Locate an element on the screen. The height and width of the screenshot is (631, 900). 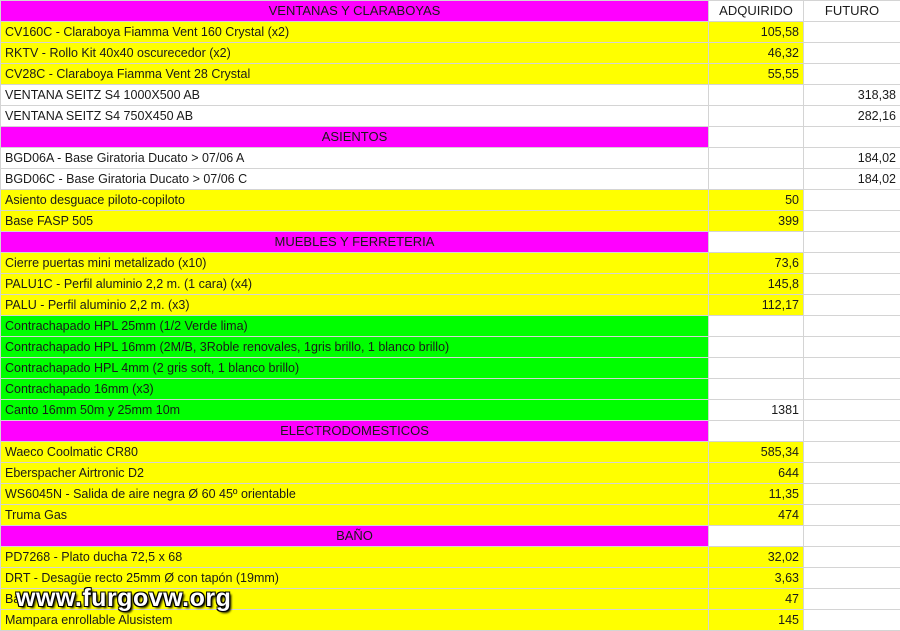
item-description-cell: PALU - Perfil aluminio 2,2 m. (x3) is located at coordinates (355, 305).